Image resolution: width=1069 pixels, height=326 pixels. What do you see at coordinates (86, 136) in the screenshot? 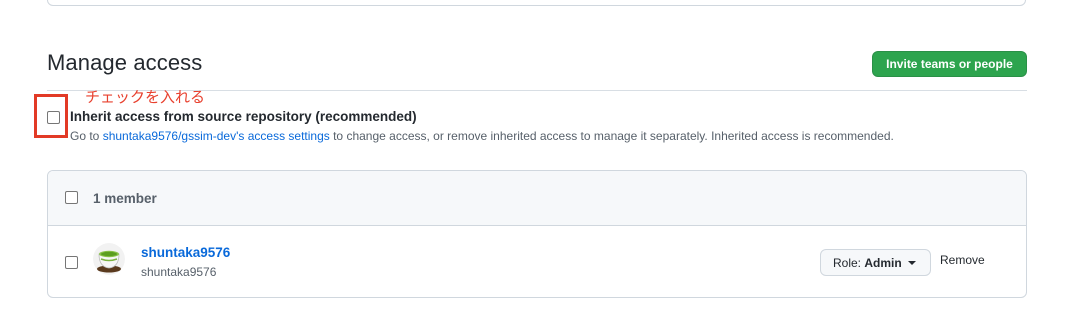
I see `desc-prefix: Go to` at bounding box center [86, 136].